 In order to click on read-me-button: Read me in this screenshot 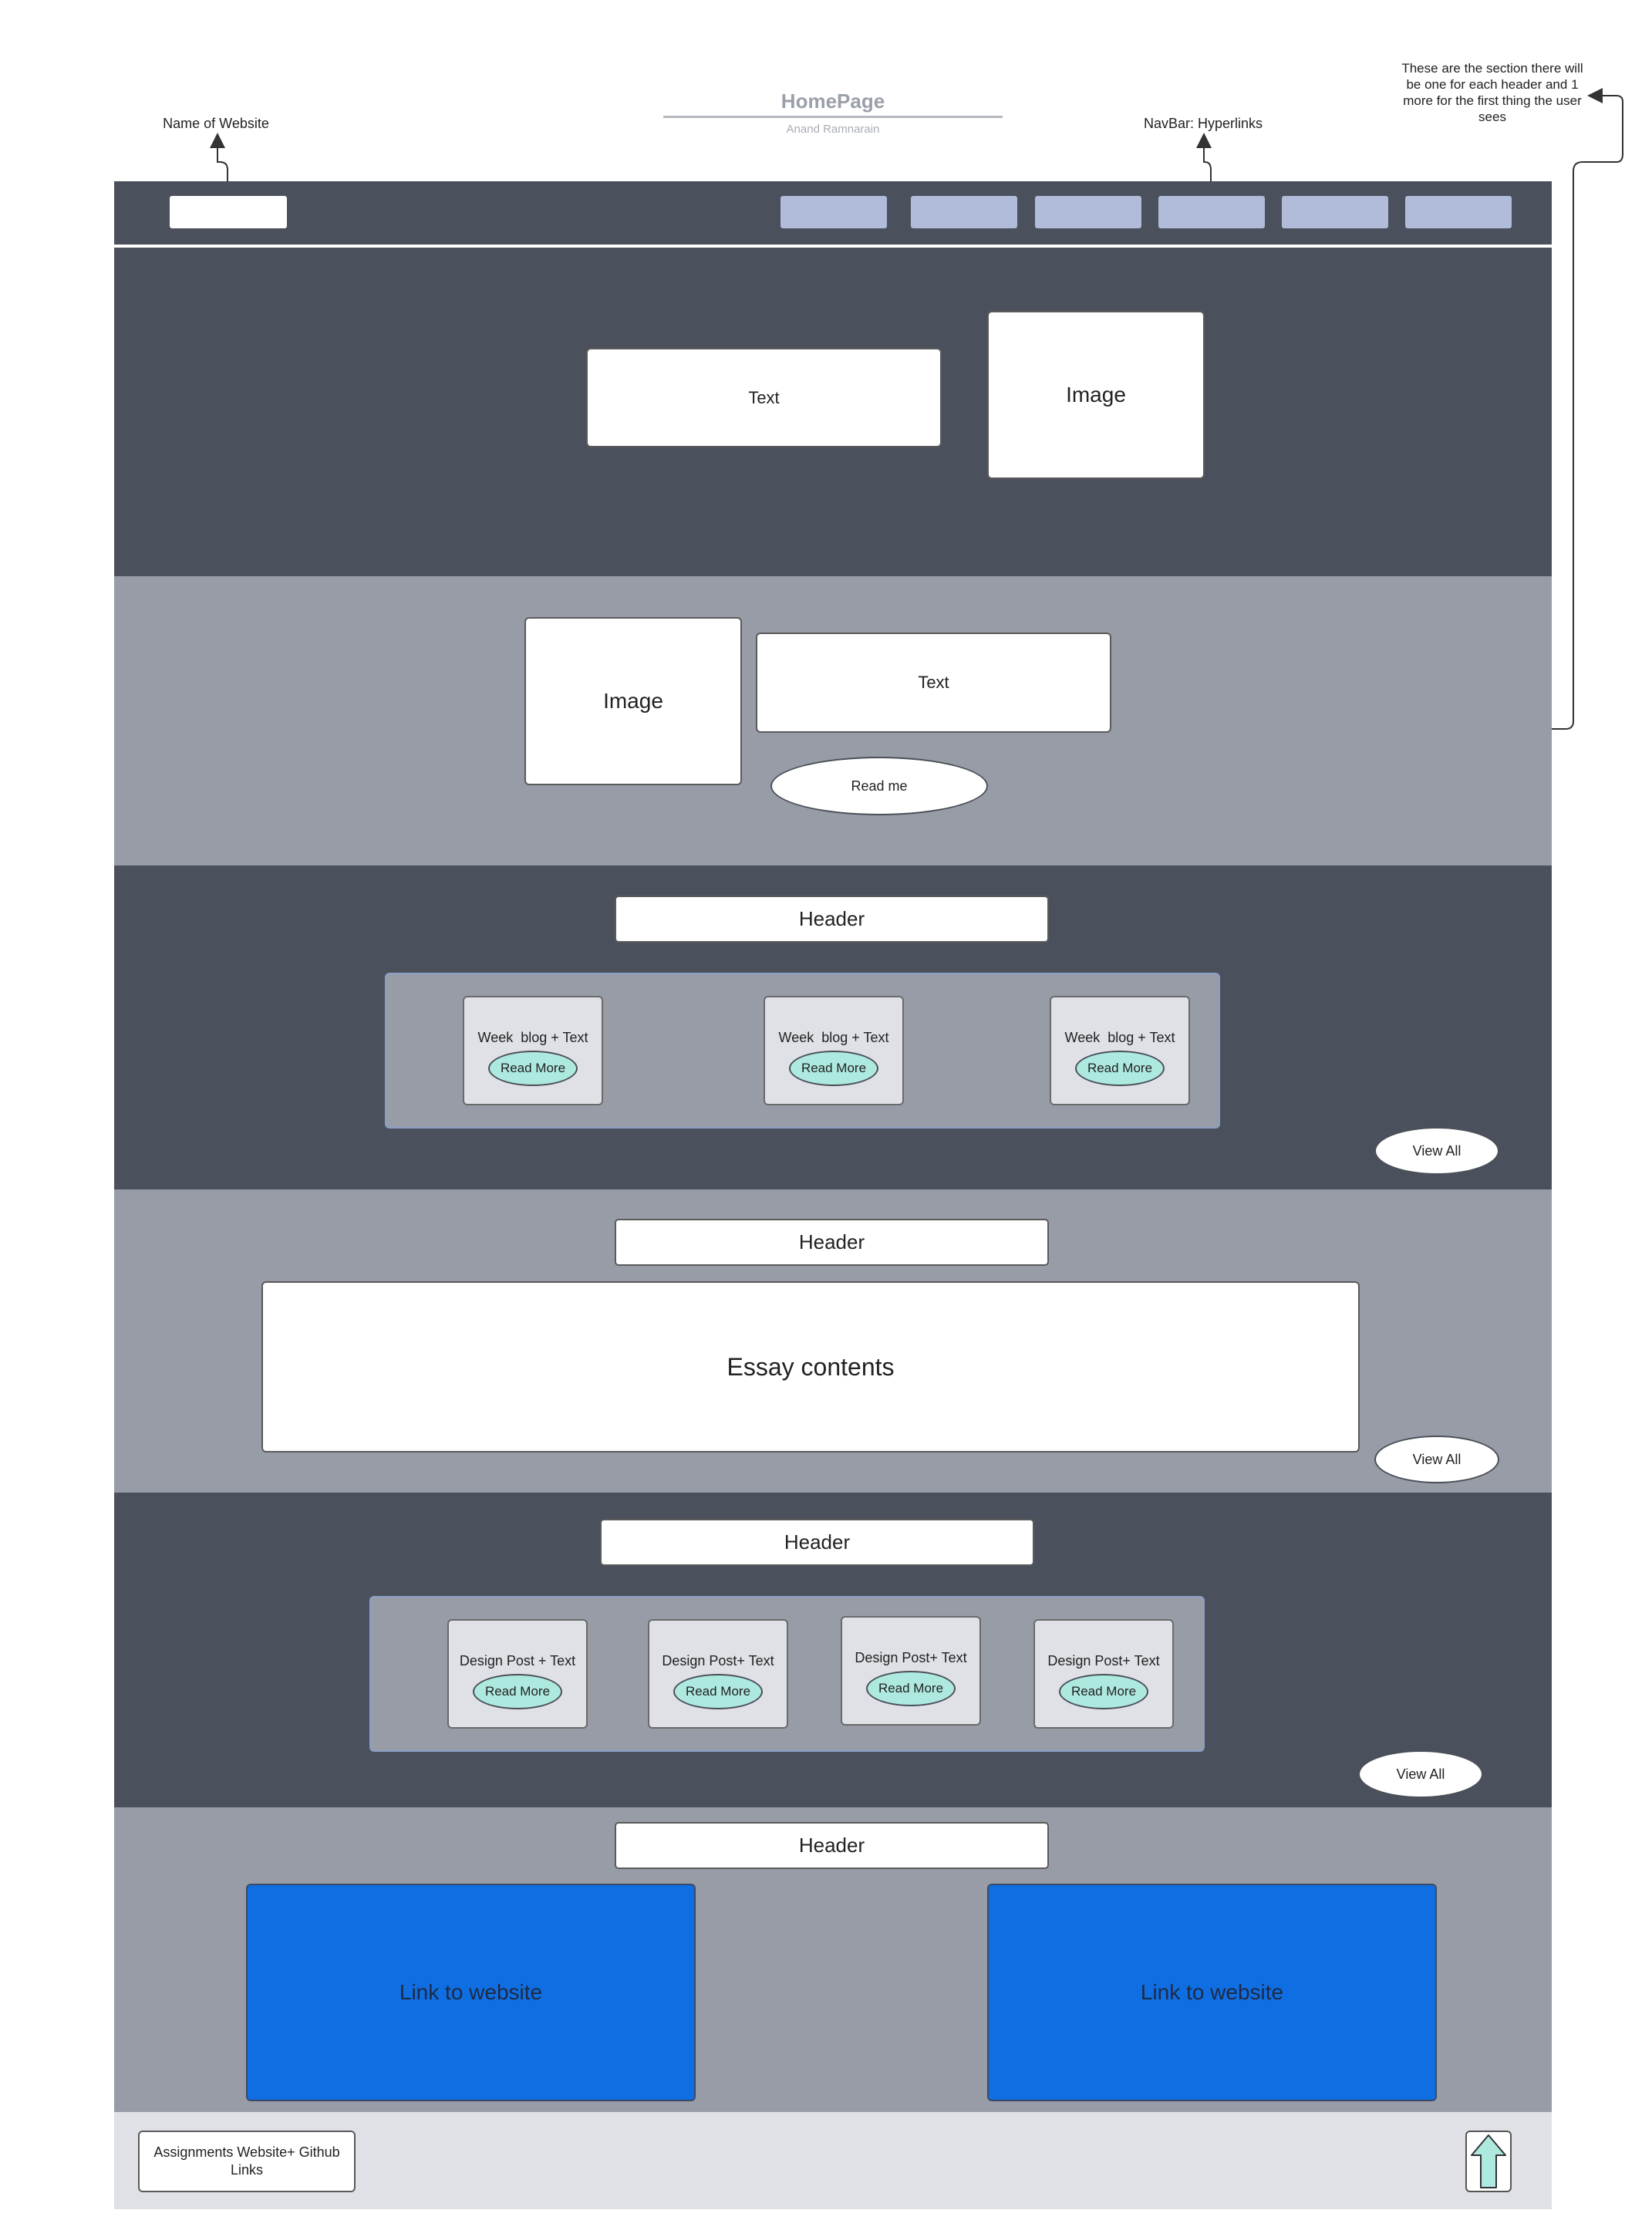, I will do `click(879, 786)`.